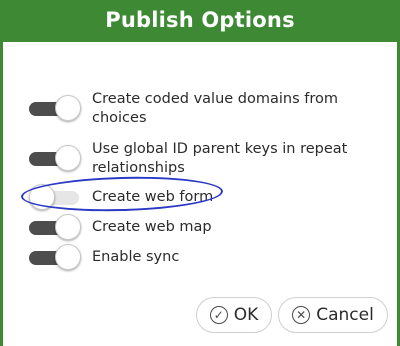  I want to click on option-label: Create coded value domains from choices, so click(215, 108).